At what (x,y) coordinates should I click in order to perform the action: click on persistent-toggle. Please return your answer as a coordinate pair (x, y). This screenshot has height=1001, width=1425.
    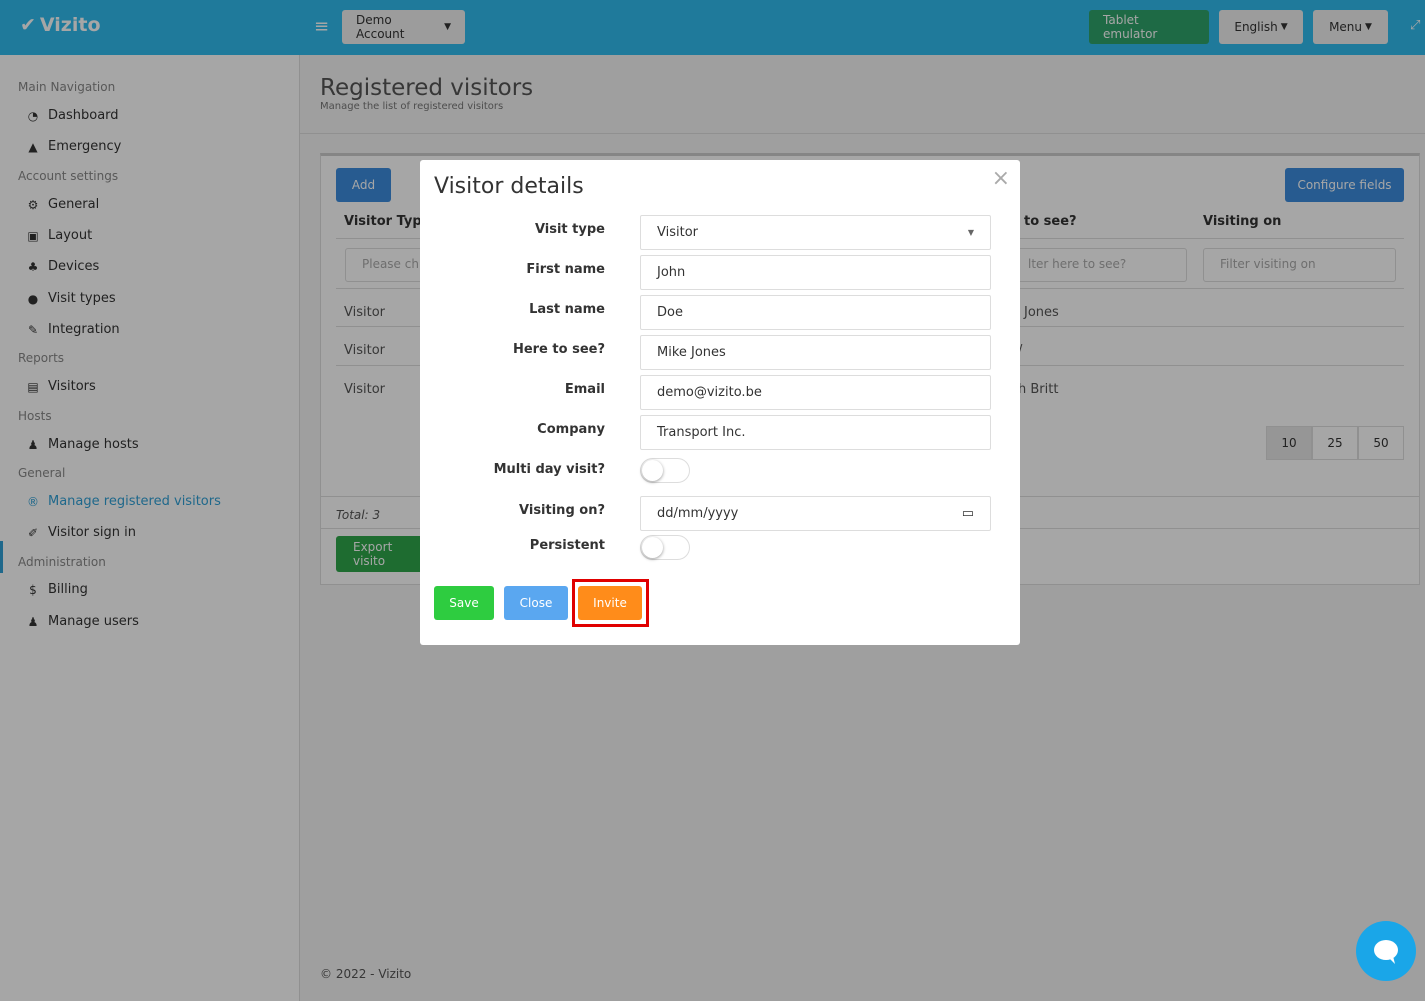
    Looking at the image, I should click on (665, 547).